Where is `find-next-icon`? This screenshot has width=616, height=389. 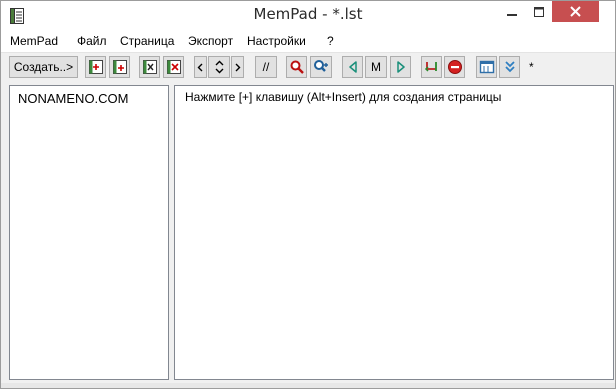
find-next-icon is located at coordinates (321, 66).